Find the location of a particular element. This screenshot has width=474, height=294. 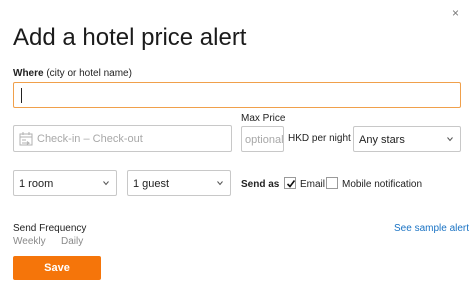

email-checkbox is located at coordinates (290, 183).